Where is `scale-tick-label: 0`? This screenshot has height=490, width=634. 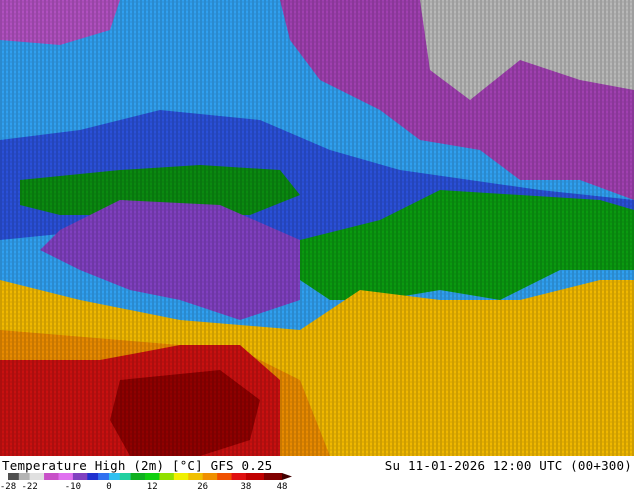
scale-tick-label: 0 is located at coordinates (108, 486).